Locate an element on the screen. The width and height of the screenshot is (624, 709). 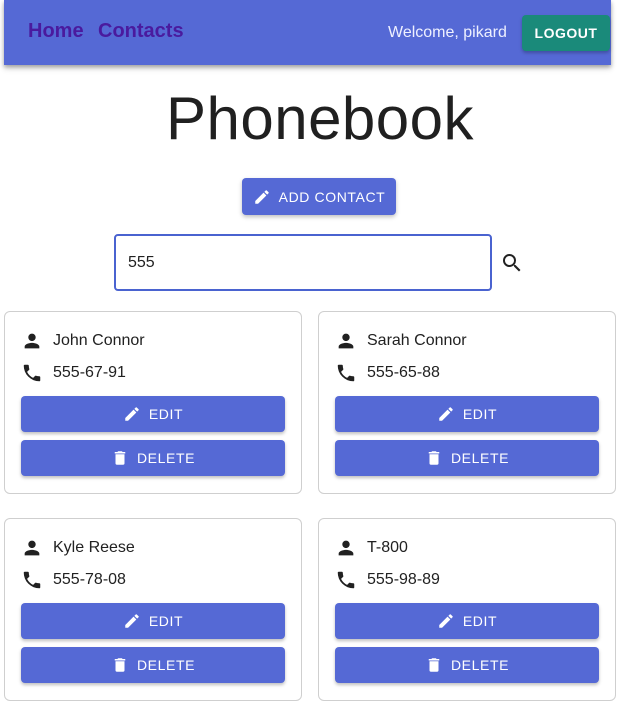
welcome-text: Welcome, pikard is located at coordinates (447, 32).